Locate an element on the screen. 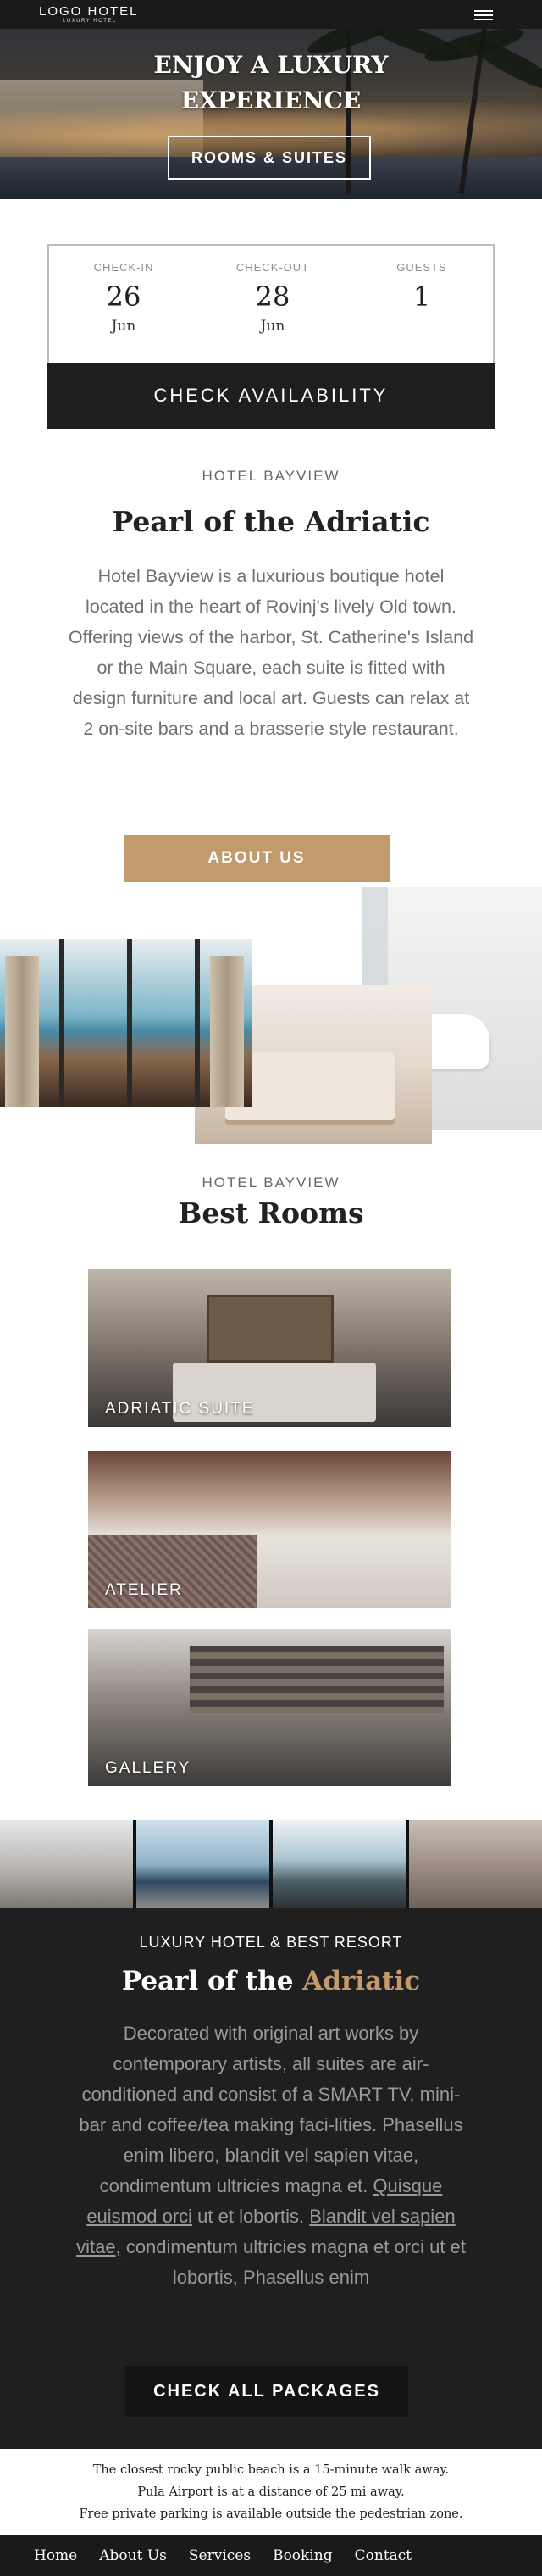 The width and height of the screenshot is (542, 2576). hamburger-menu-icon is located at coordinates (483, 15).